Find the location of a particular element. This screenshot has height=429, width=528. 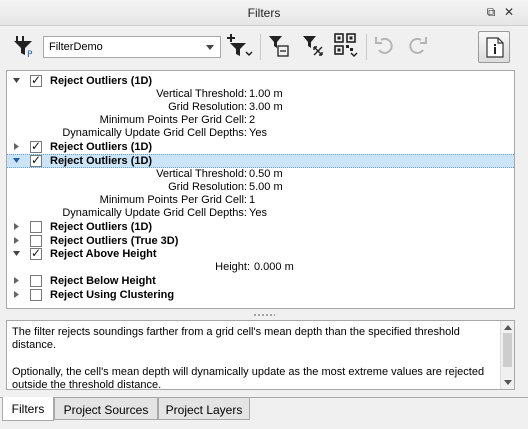

param-value: 1 is located at coordinates (252, 200).